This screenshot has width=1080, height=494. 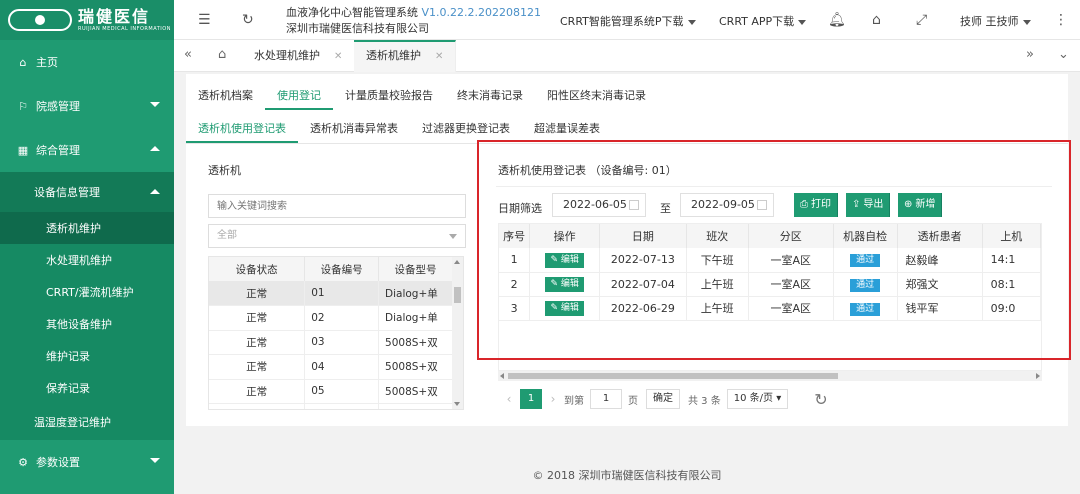 What do you see at coordinates (222, 54) in the screenshot?
I see `home-tab-icon: ⌂` at bounding box center [222, 54].